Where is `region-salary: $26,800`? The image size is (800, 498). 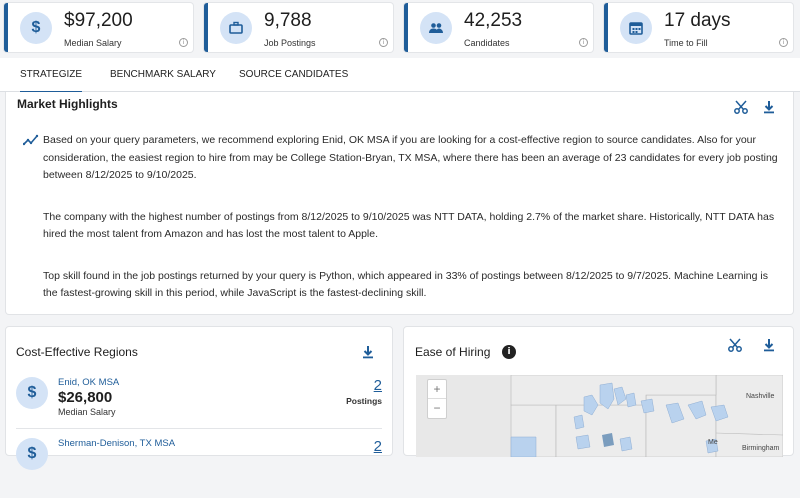
region-salary: $26,800 is located at coordinates (85, 397).